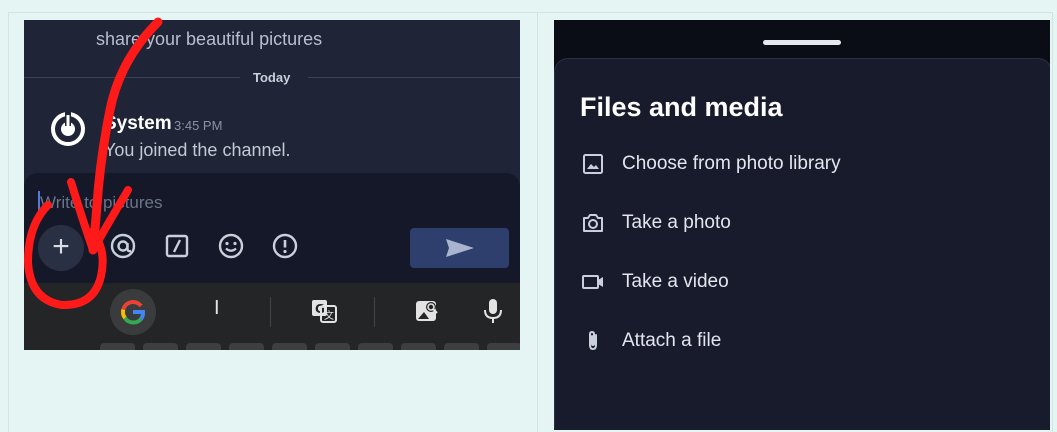 The height and width of the screenshot is (432, 1057). What do you see at coordinates (68, 129) in the screenshot?
I see `system-avatar-icon` at bounding box center [68, 129].